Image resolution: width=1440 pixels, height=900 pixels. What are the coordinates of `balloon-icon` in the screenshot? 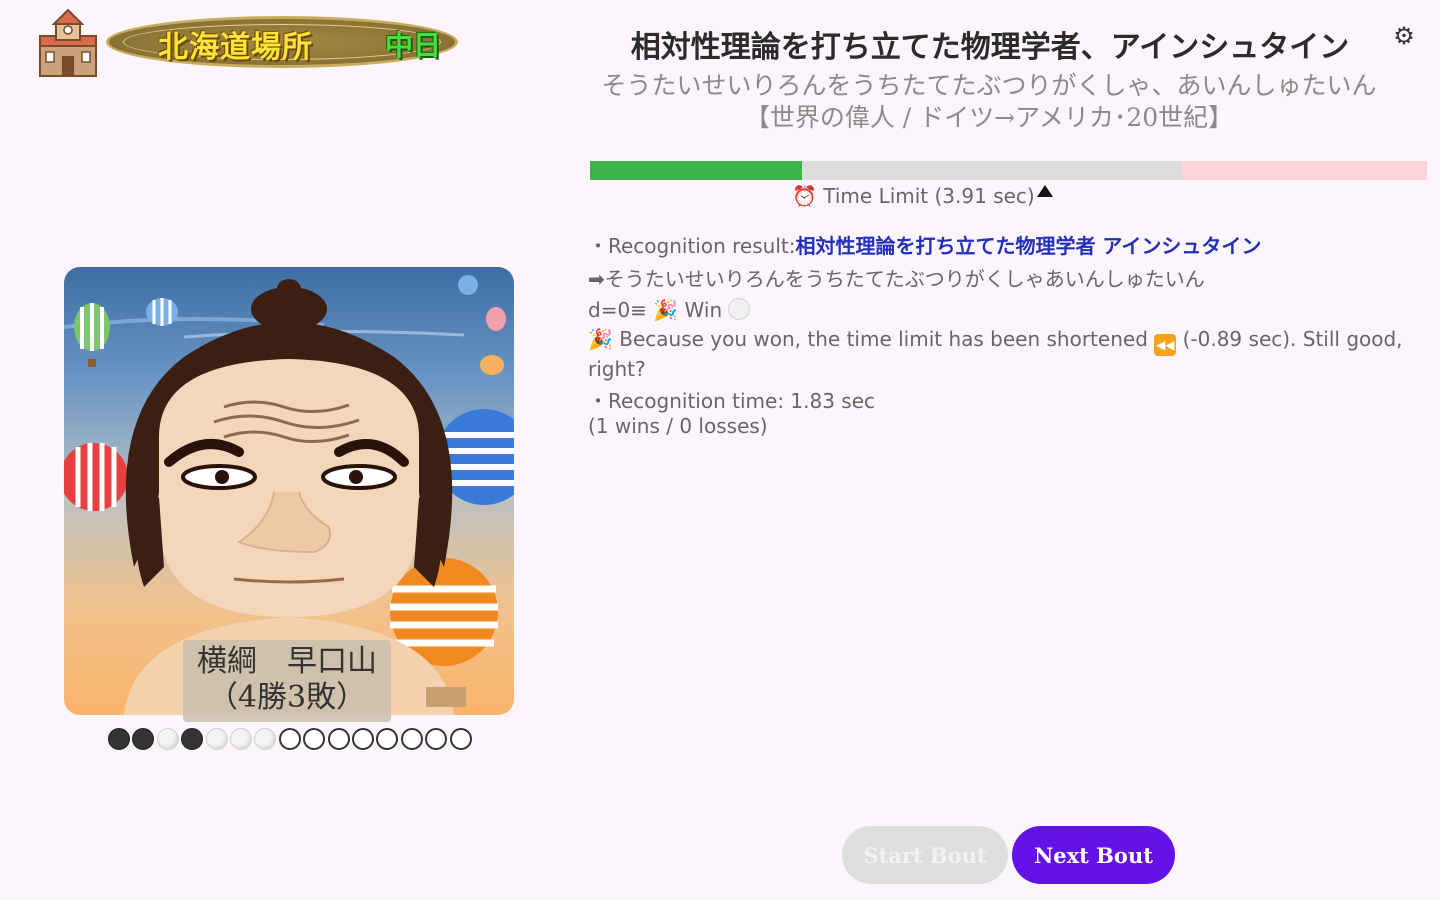 It's located at (92, 335).